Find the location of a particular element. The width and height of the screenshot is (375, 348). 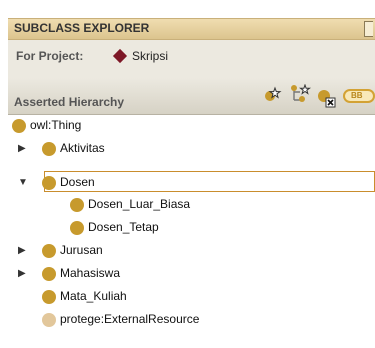

tree-node-label: Dosen is located at coordinates (77, 182).